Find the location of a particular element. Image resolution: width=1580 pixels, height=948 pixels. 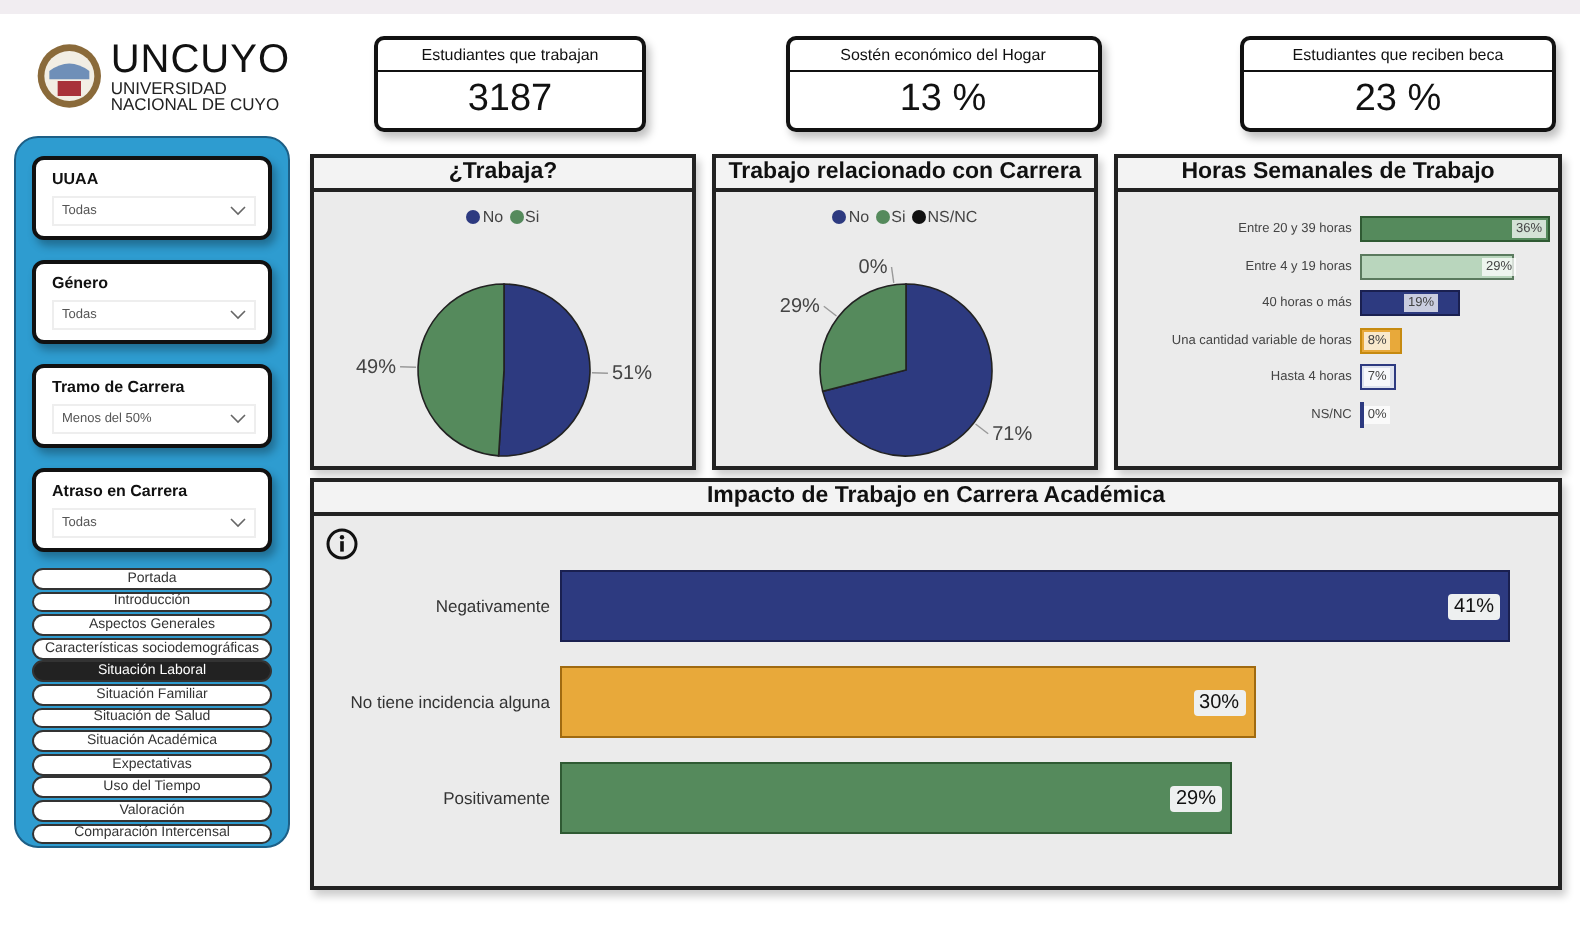

kpi-label: Estudiantes que trabajan is located at coordinates (510, 56).